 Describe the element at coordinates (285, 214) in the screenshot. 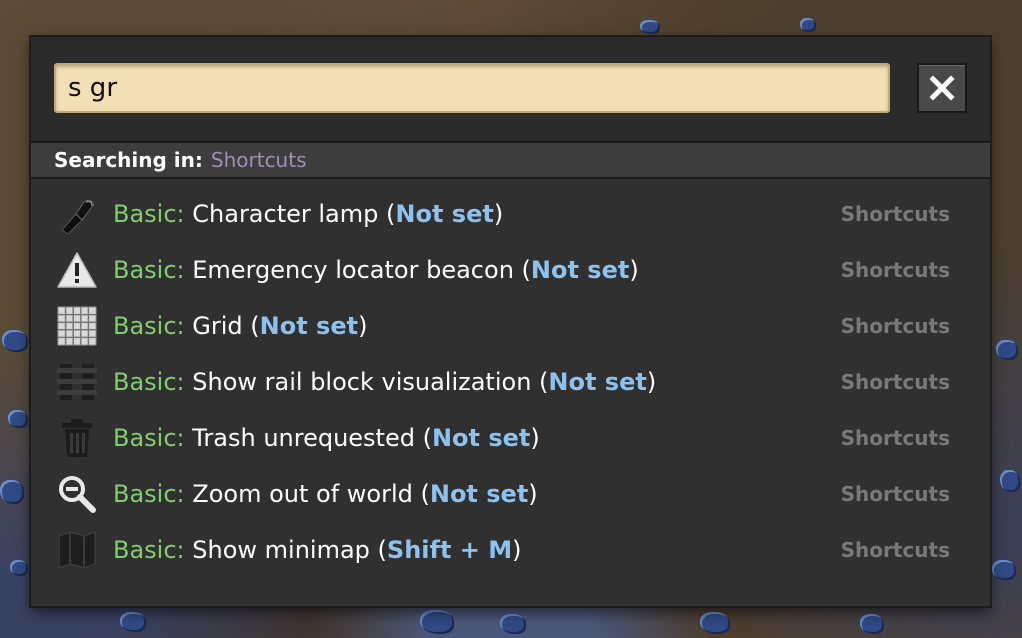

I see `result-name: Character lamp` at that location.